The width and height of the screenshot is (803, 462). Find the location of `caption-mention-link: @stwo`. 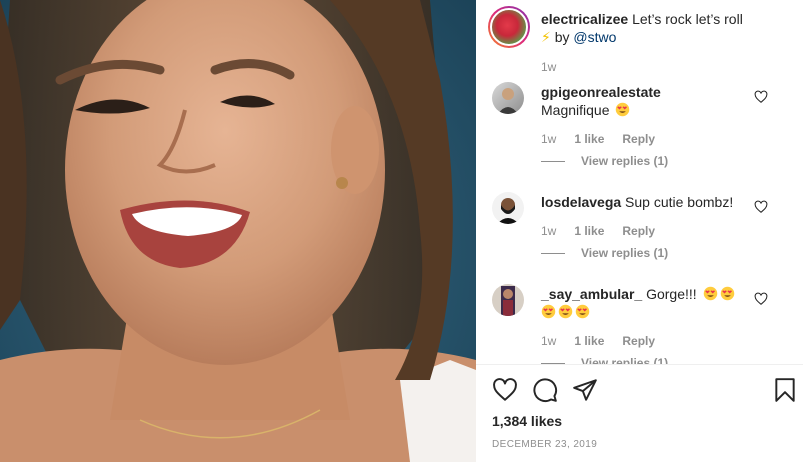

caption-mention-link: @stwo is located at coordinates (594, 37).